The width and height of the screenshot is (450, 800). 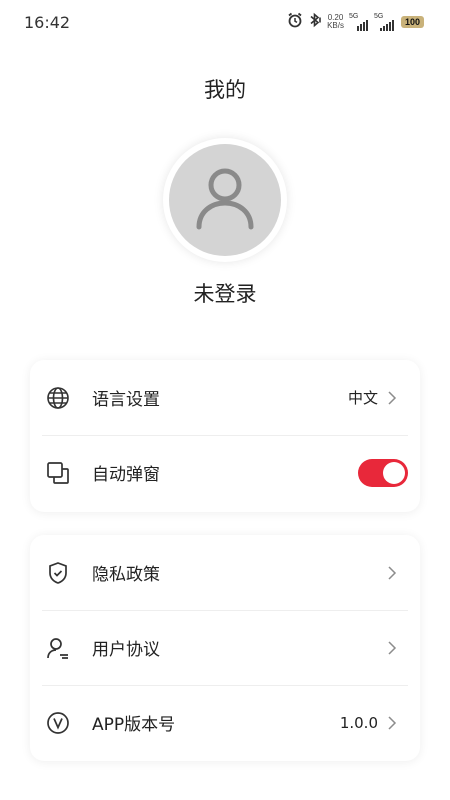 I want to click on language-setting-row: 语言设置 中文, so click(x=225, y=397).